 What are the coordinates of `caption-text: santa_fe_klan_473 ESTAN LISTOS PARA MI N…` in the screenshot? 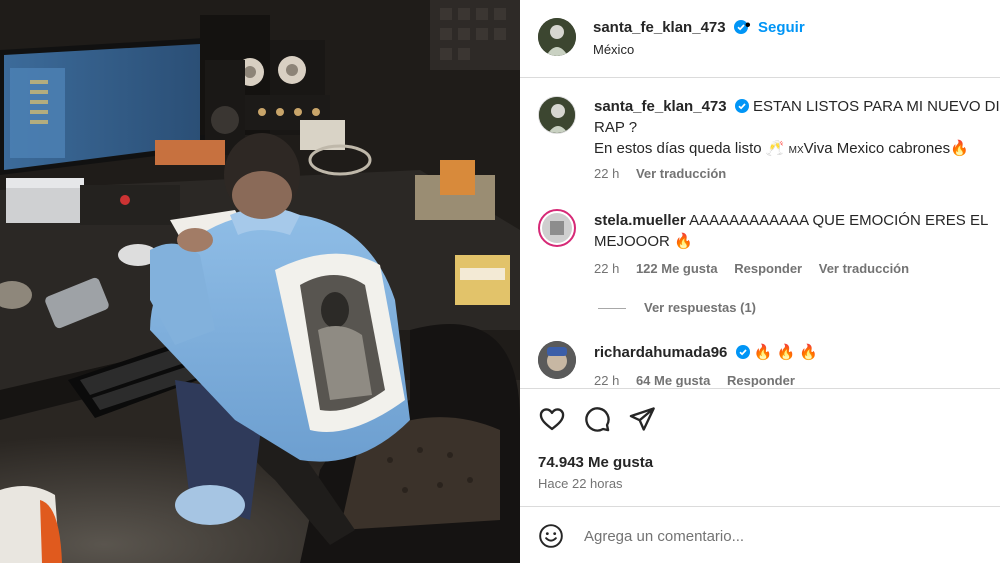 It's located at (797, 128).